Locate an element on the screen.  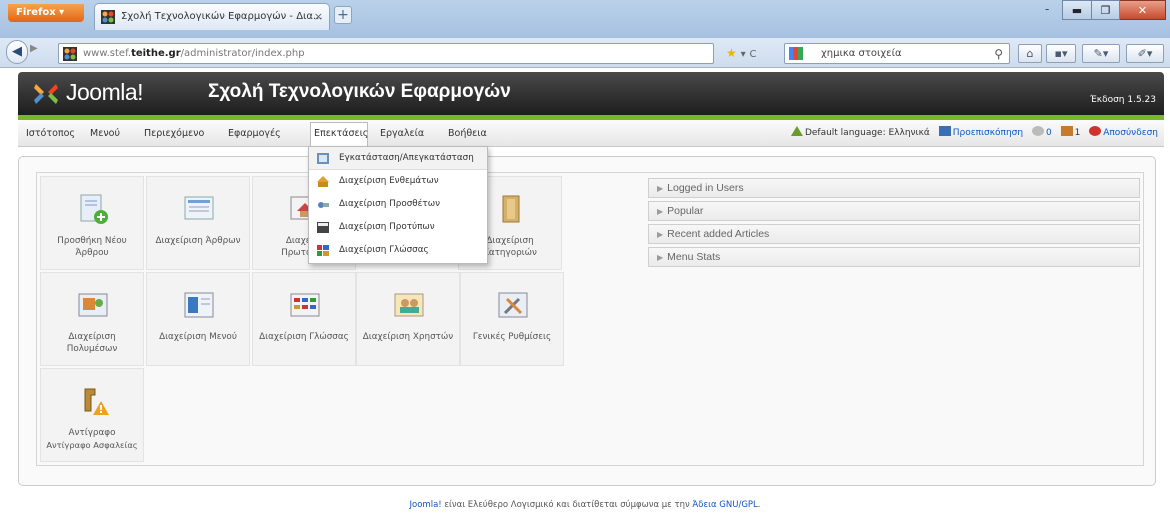
menu-item-menus: Μενού is located at coordinates (105, 133).